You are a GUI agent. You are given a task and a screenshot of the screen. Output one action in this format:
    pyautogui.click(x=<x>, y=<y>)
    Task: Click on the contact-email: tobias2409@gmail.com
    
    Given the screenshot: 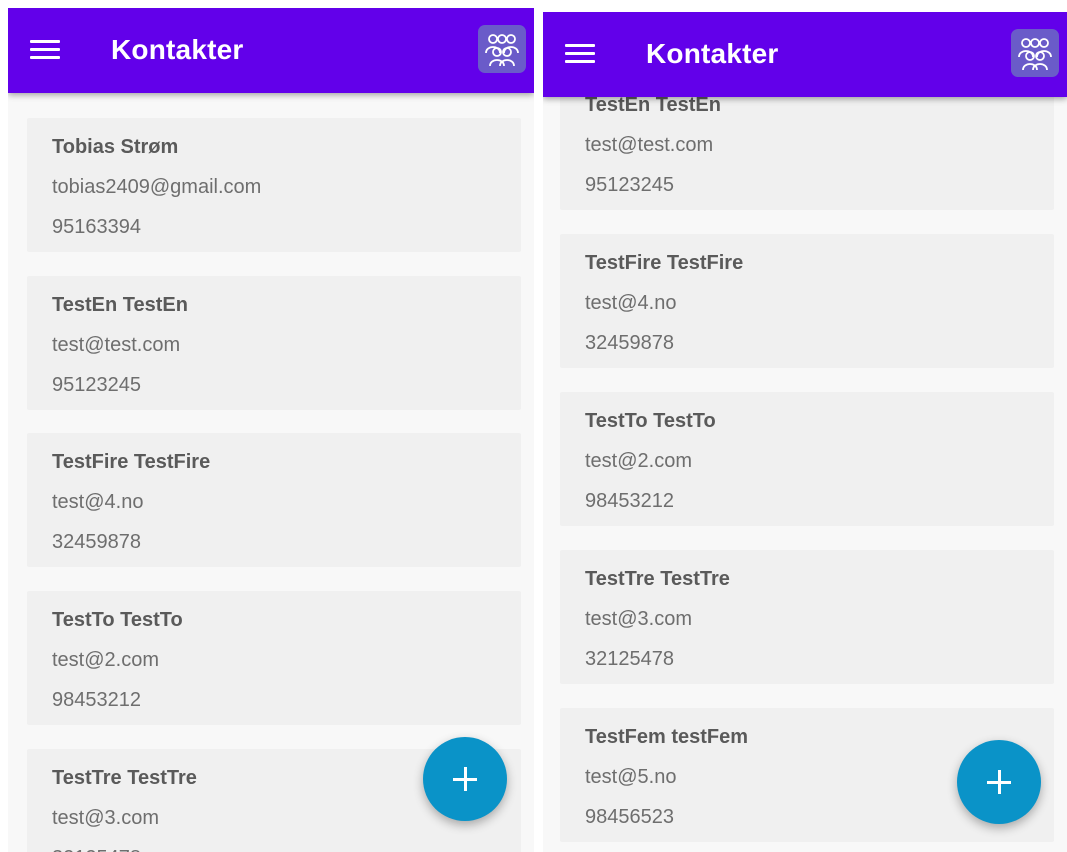 What is the action you would take?
    pyautogui.click(x=157, y=187)
    